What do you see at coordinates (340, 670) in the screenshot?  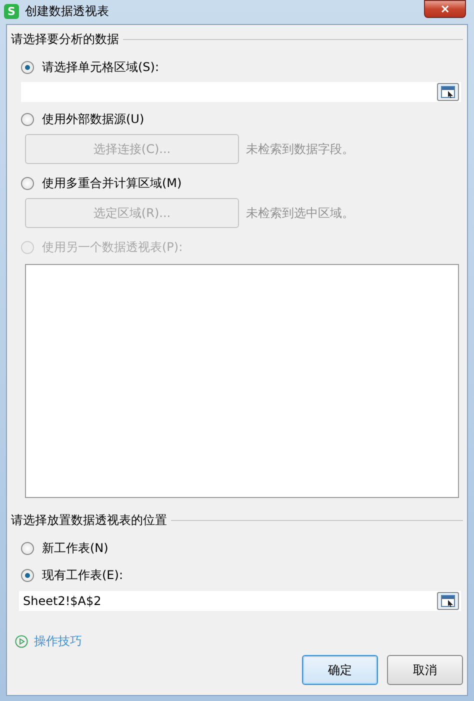 I see `ok-button: 确定` at bounding box center [340, 670].